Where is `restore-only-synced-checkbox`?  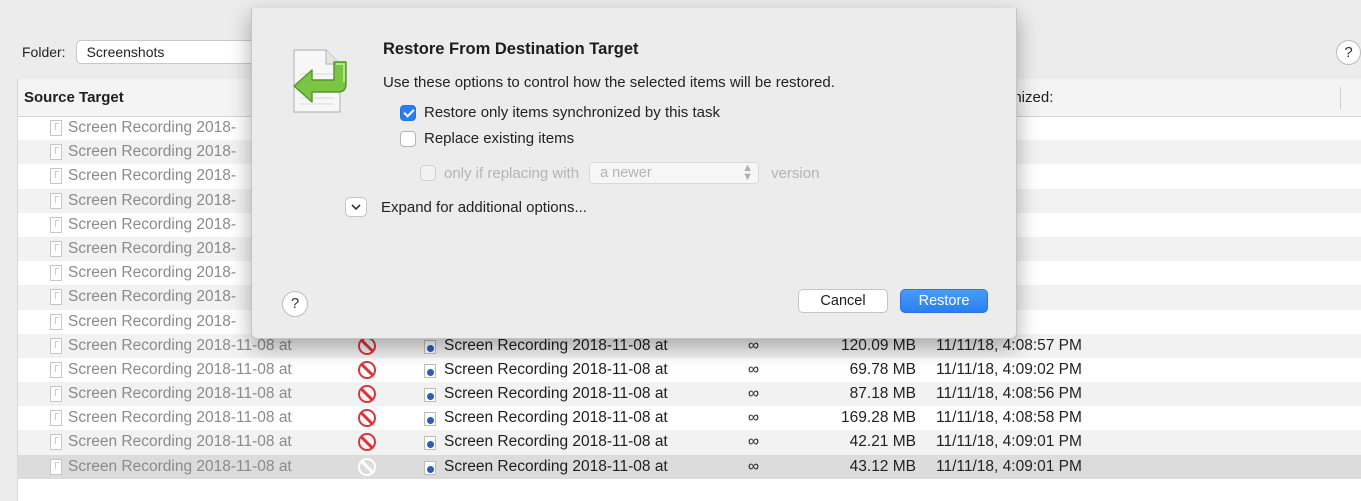 restore-only-synced-checkbox is located at coordinates (408, 112).